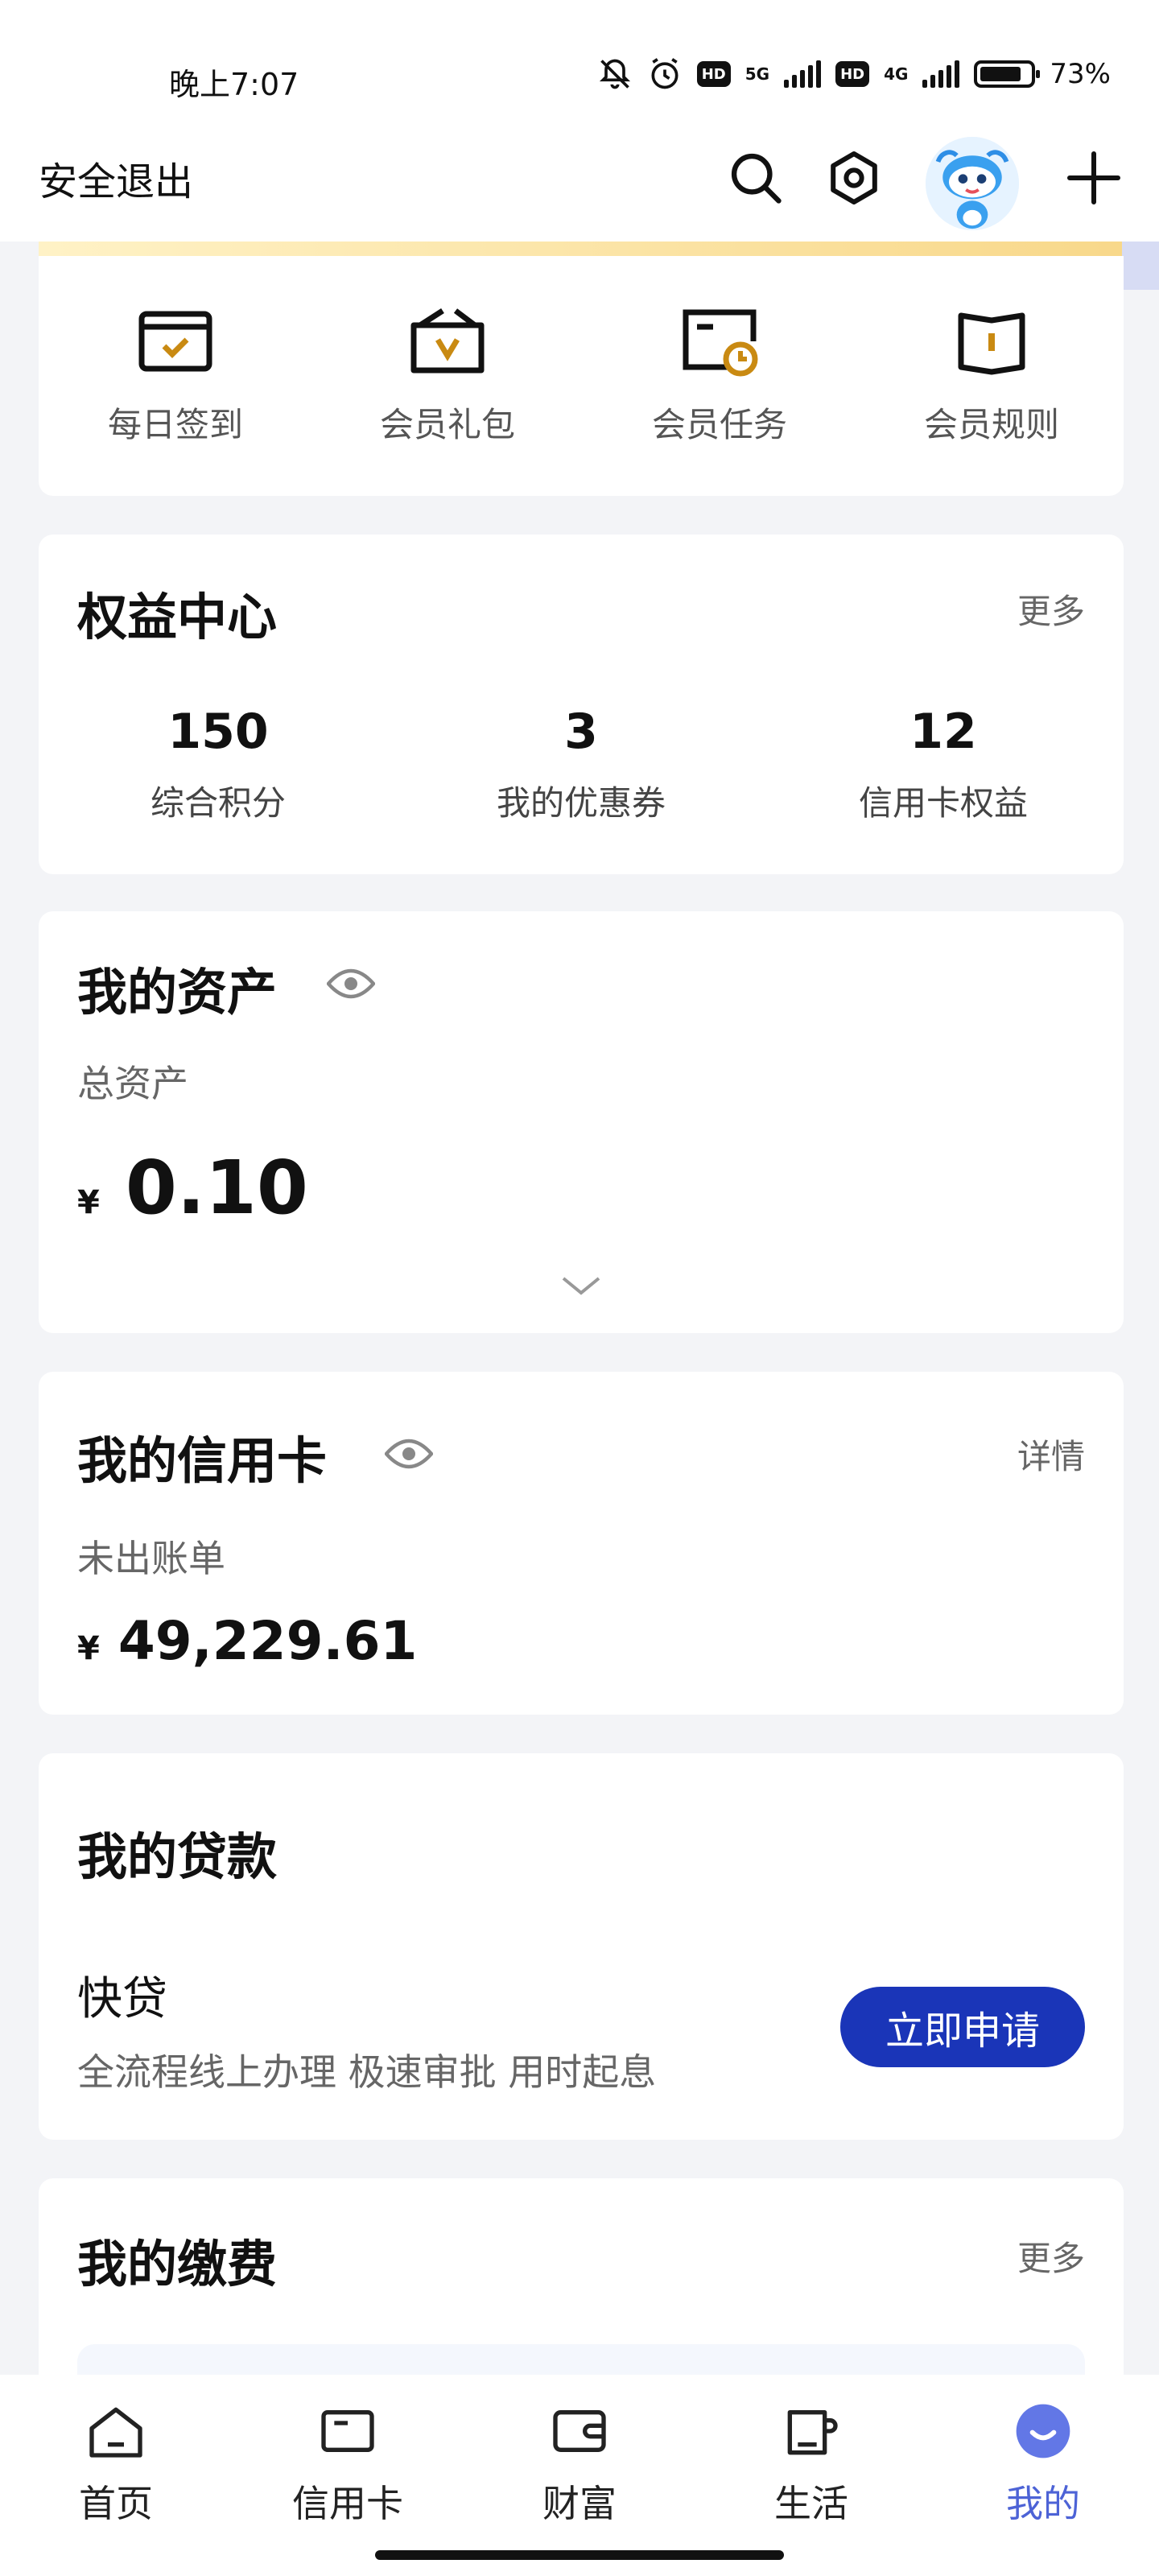 This screenshot has height=2576, width=1159. I want to click on side-strip, so click(1140, 266).